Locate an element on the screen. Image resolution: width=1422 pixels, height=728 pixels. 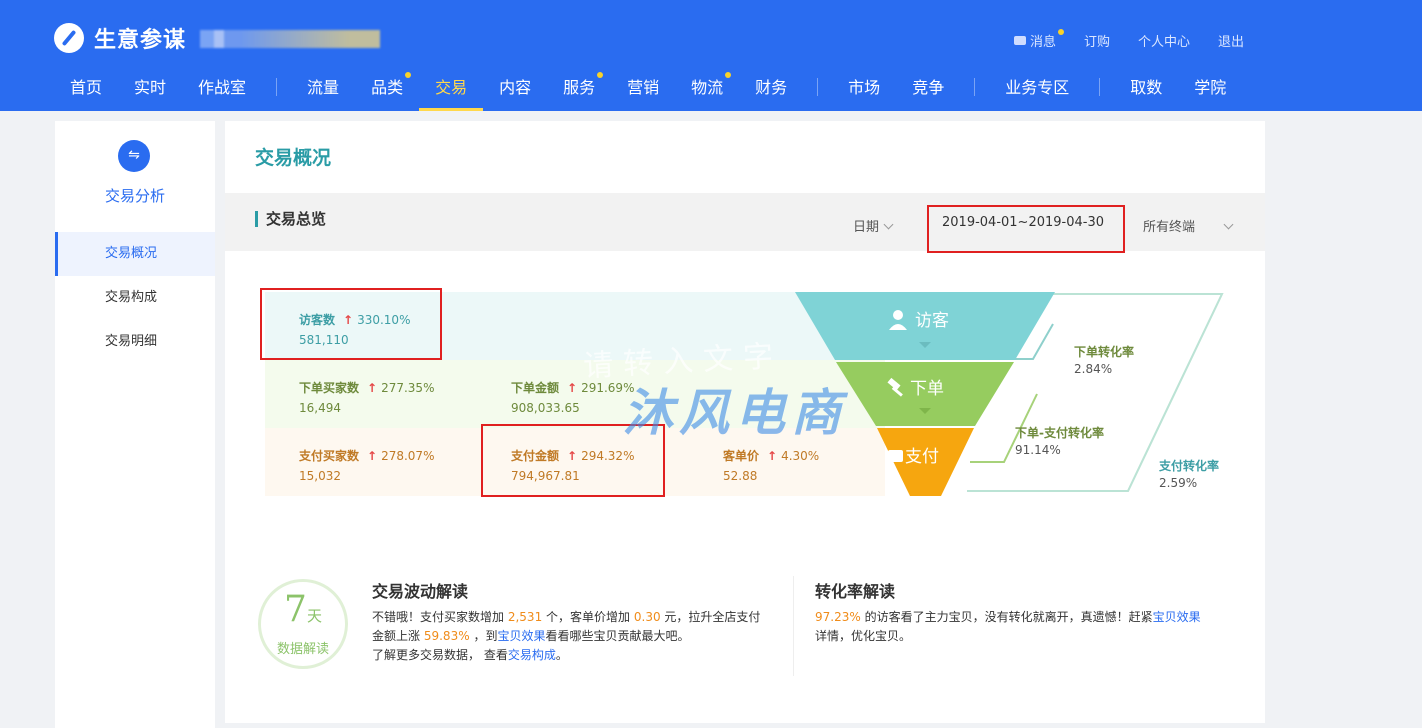
rate-label-order: 下单转化率 is located at coordinates (1104, 351).